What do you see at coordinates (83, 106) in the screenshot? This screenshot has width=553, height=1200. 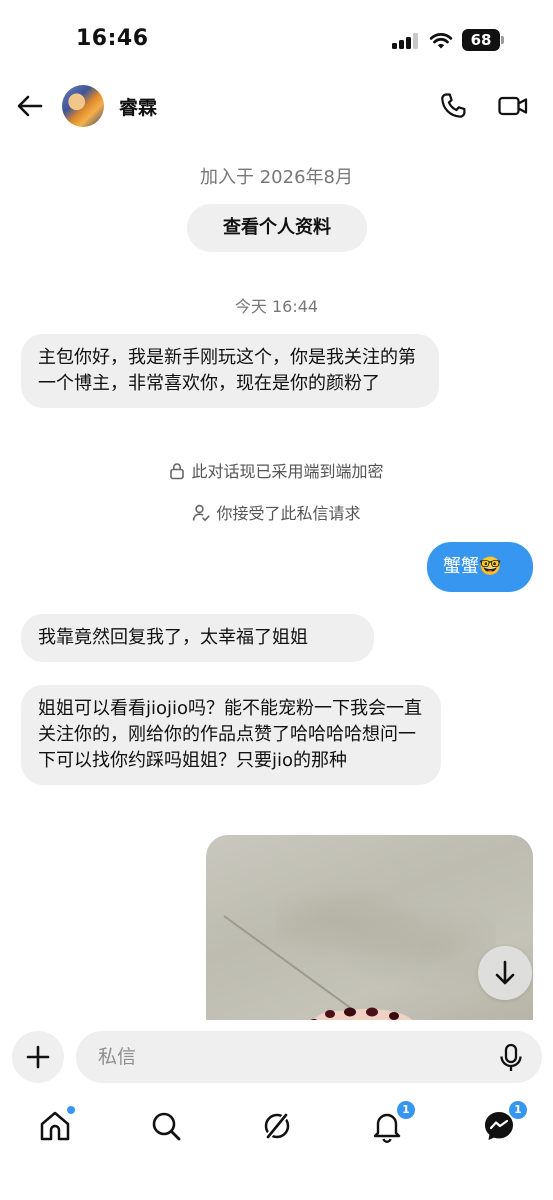 I see `contact-avatar` at bounding box center [83, 106].